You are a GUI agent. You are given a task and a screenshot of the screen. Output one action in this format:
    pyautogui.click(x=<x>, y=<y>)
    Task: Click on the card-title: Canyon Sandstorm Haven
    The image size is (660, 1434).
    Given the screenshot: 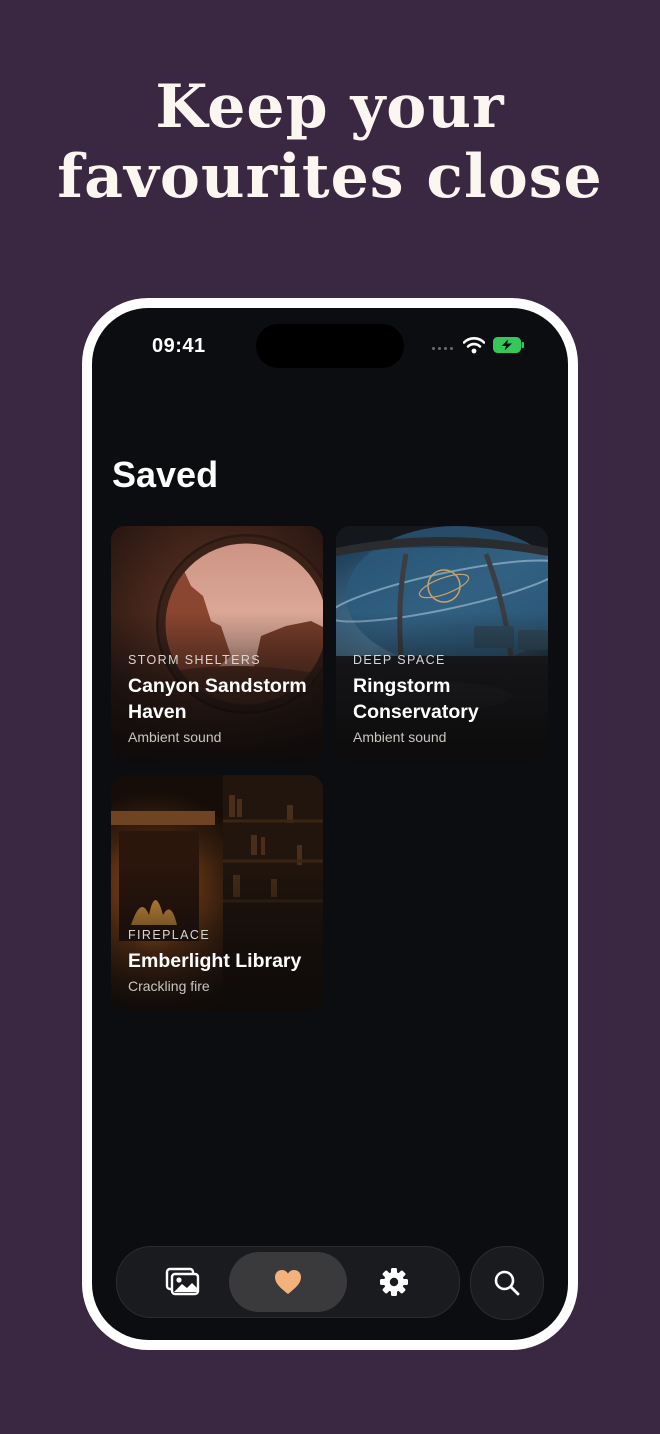 What is the action you would take?
    pyautogui.click(x=217, y=699)
    